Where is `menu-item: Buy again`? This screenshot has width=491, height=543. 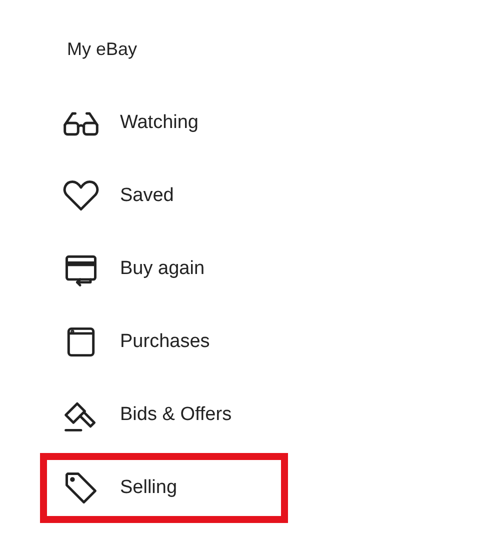
menu-item: Buy again is located at coordinates (162, 269).